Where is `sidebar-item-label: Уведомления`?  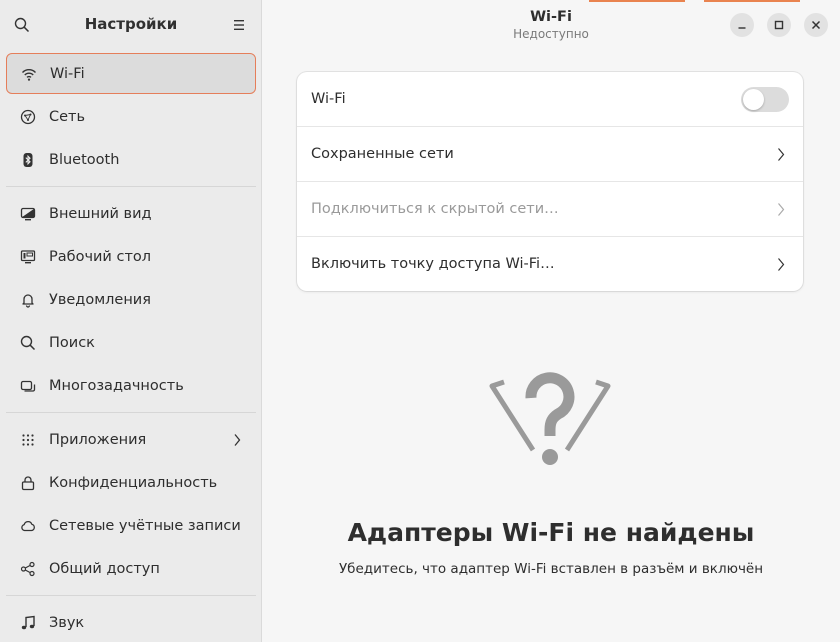
sidebar-item-label: Уведомления is located at coordinates (100, 299).